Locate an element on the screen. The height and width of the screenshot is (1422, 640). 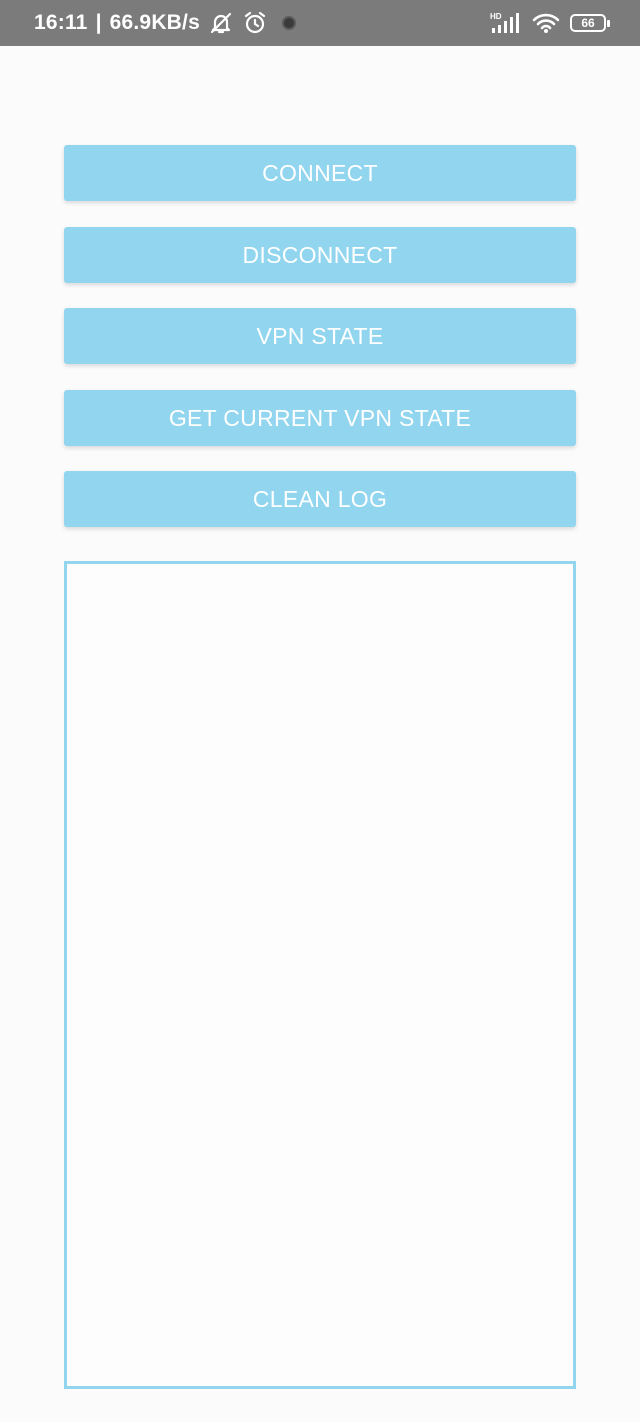
wifi-icon is located at coordinates (546, 23).